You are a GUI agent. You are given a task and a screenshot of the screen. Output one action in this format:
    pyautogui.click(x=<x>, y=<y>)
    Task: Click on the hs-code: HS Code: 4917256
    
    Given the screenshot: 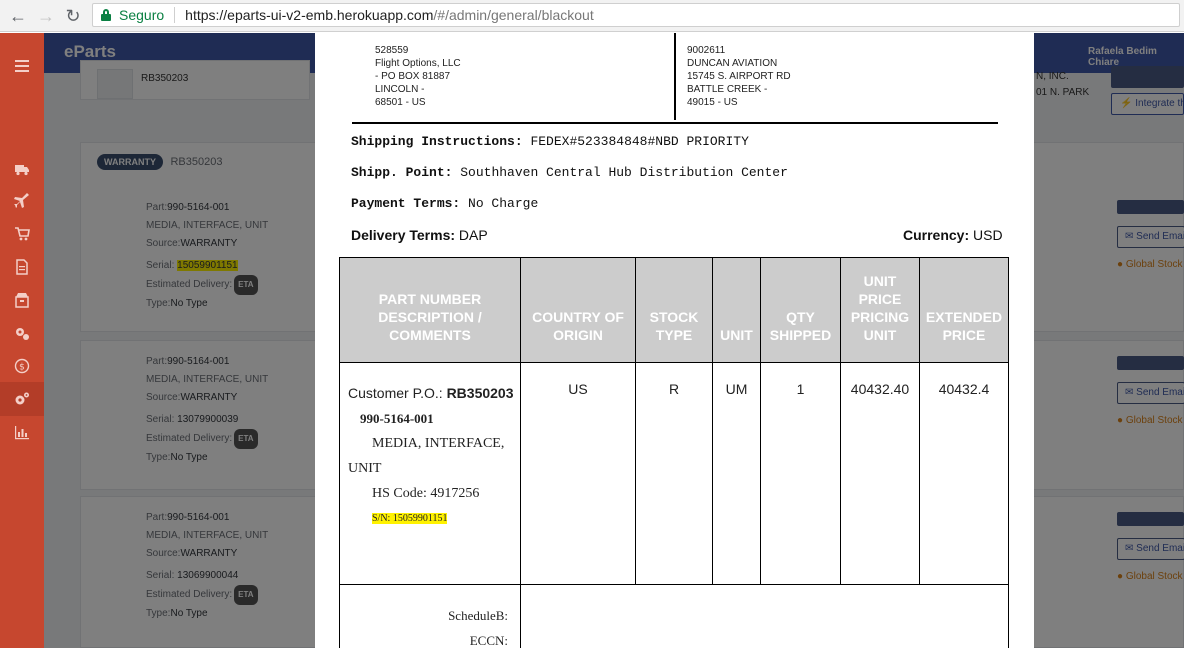 What is the action you would take?
    pyautogui.click(x=426, y=493)
    